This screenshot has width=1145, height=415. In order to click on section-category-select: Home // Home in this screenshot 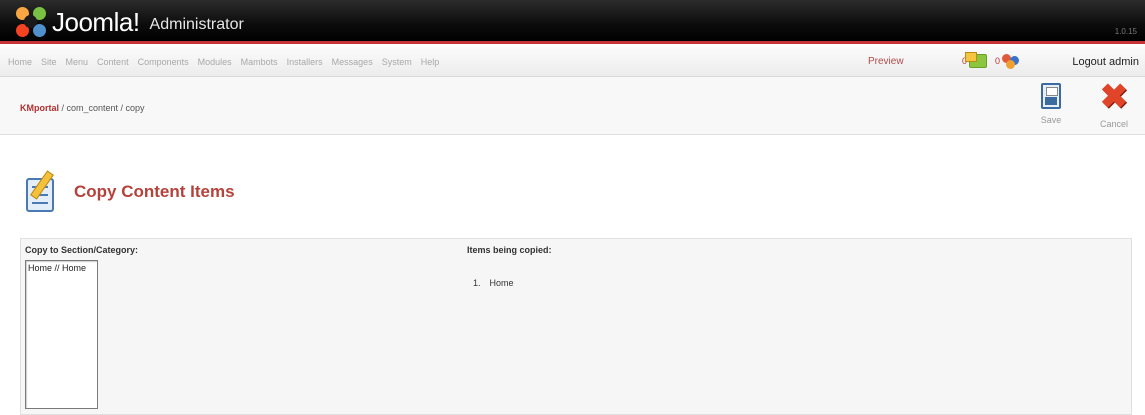, I will do `click(61, 334)`.